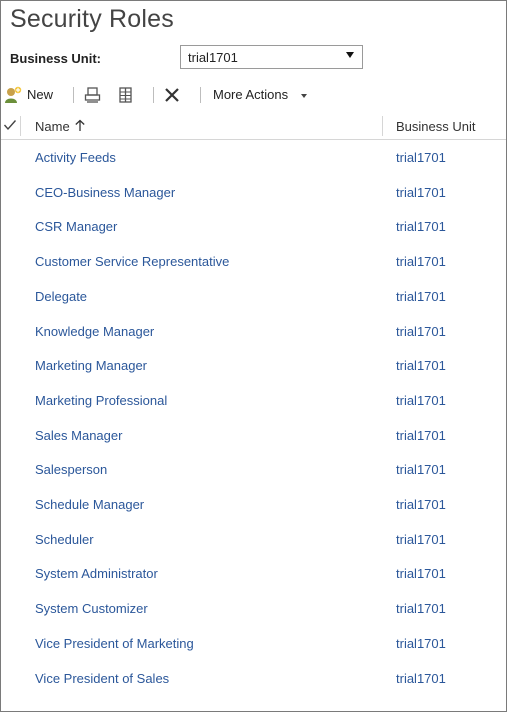  Describe the element at coordinates (92, 19) in the screenshot. I see `page-title: Security Roles` at that location.